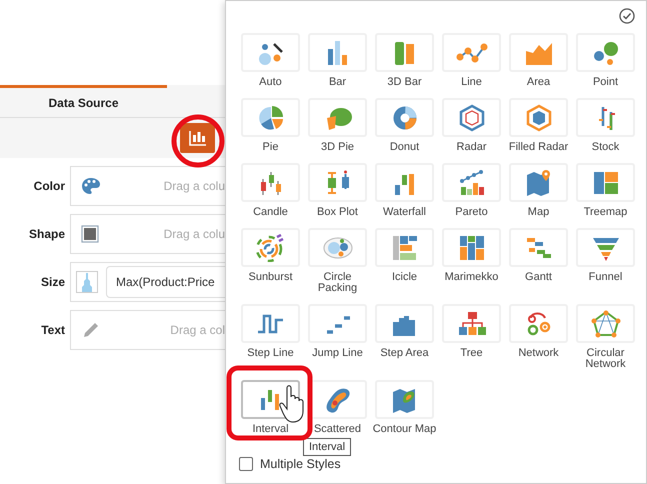  I want to click on chart-type-label: Interval, so click(270, 429).